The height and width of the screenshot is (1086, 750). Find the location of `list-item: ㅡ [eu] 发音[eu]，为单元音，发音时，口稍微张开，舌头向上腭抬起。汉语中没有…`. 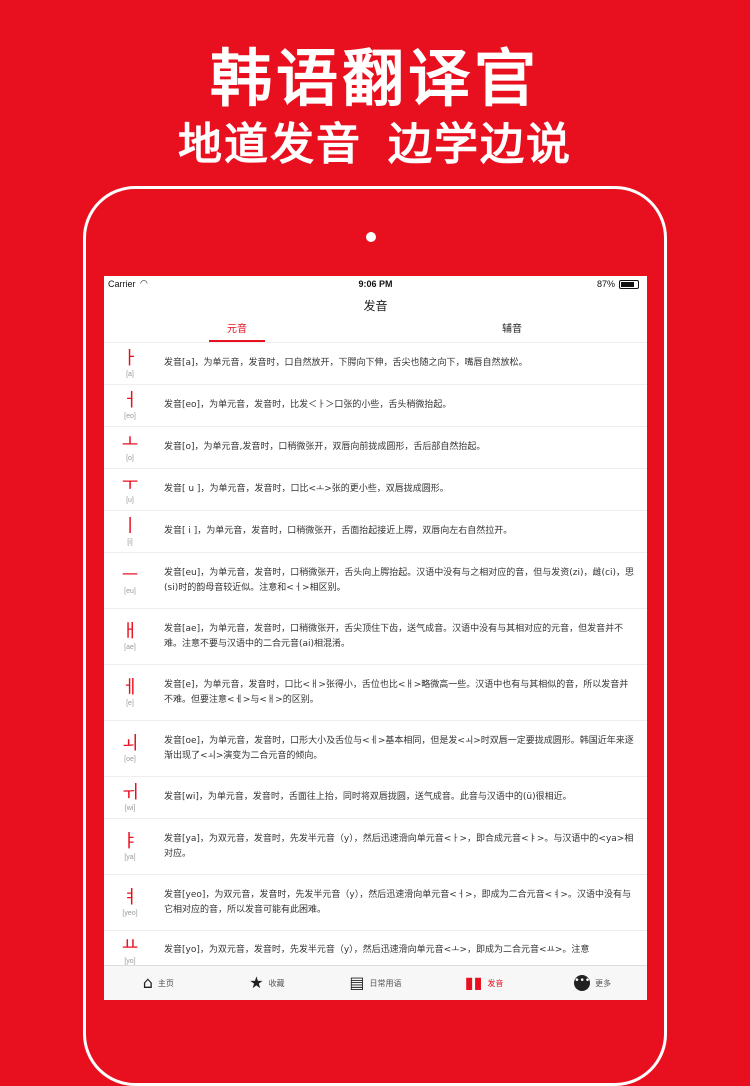

list-item: ㅡ [eu] 发音[eu]，为单元音，发音时，口稍微张开，舌头向上腭抬起。汉语中没有… is located at coordinates (375, 581).